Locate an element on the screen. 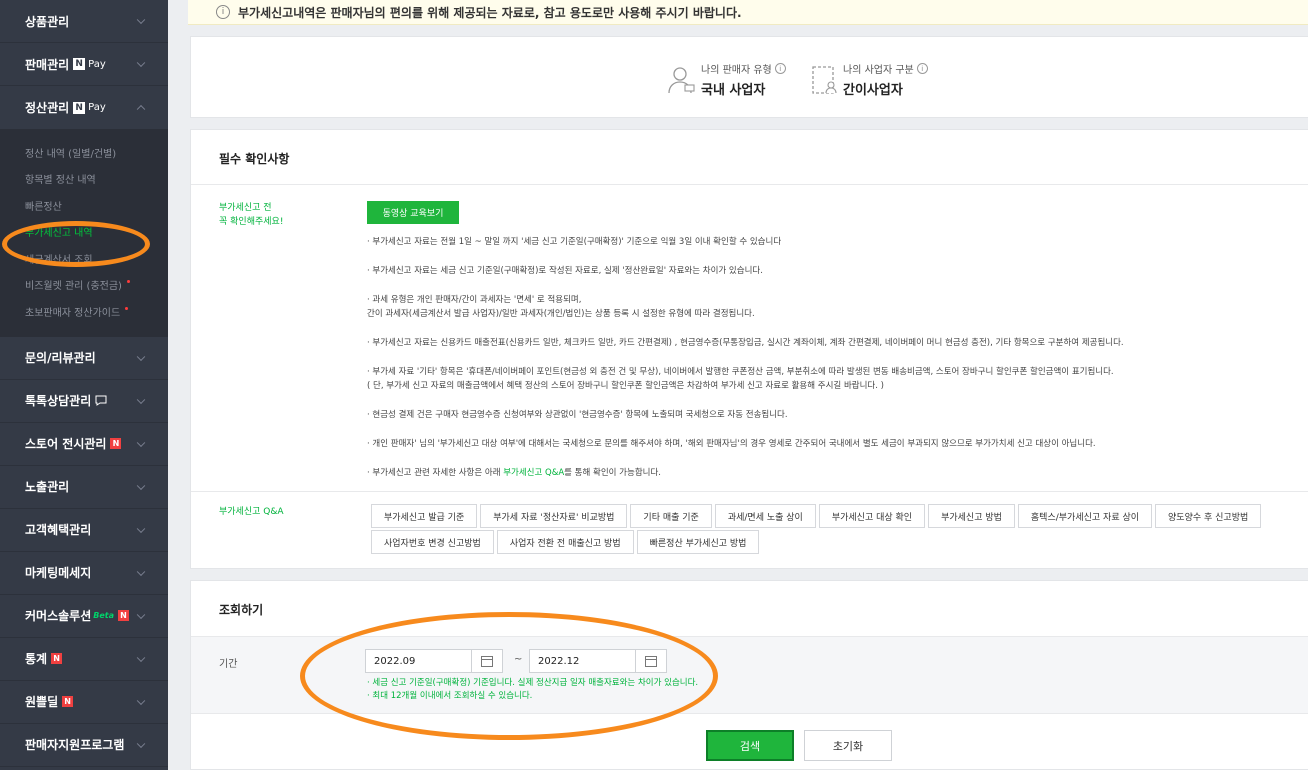 The image size is (1308, 770). bullet-text: 를 통해 확인이 가능합니다. is located at coordinates (612, 473).